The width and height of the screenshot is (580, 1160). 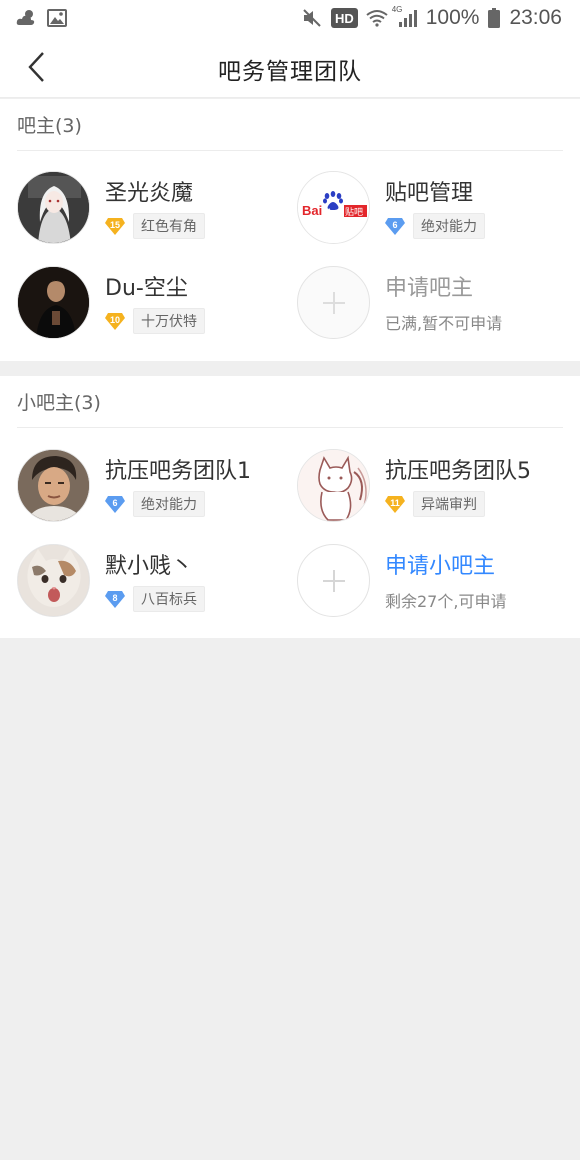 I want to click on level-gem-icon: 11, so click(x=395, y=504).